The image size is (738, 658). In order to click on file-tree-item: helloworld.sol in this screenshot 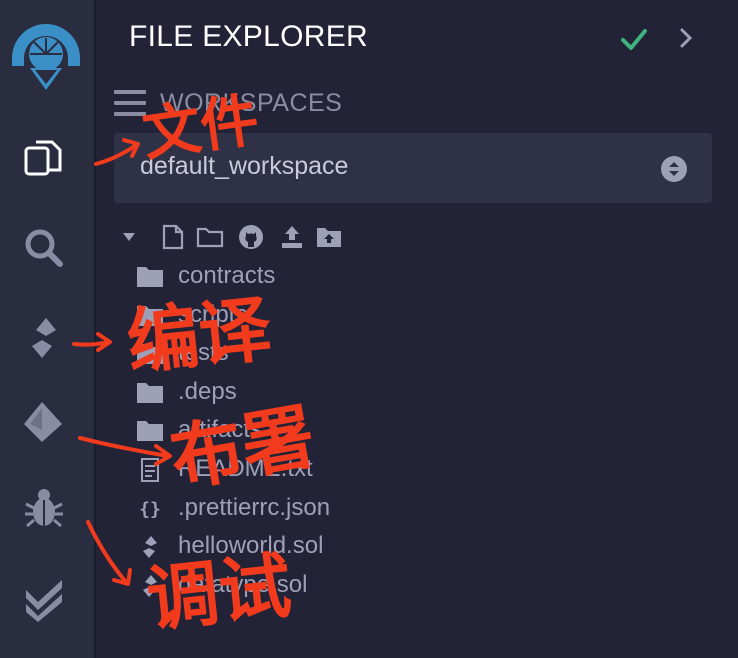, I will do `click(416, 547)`.